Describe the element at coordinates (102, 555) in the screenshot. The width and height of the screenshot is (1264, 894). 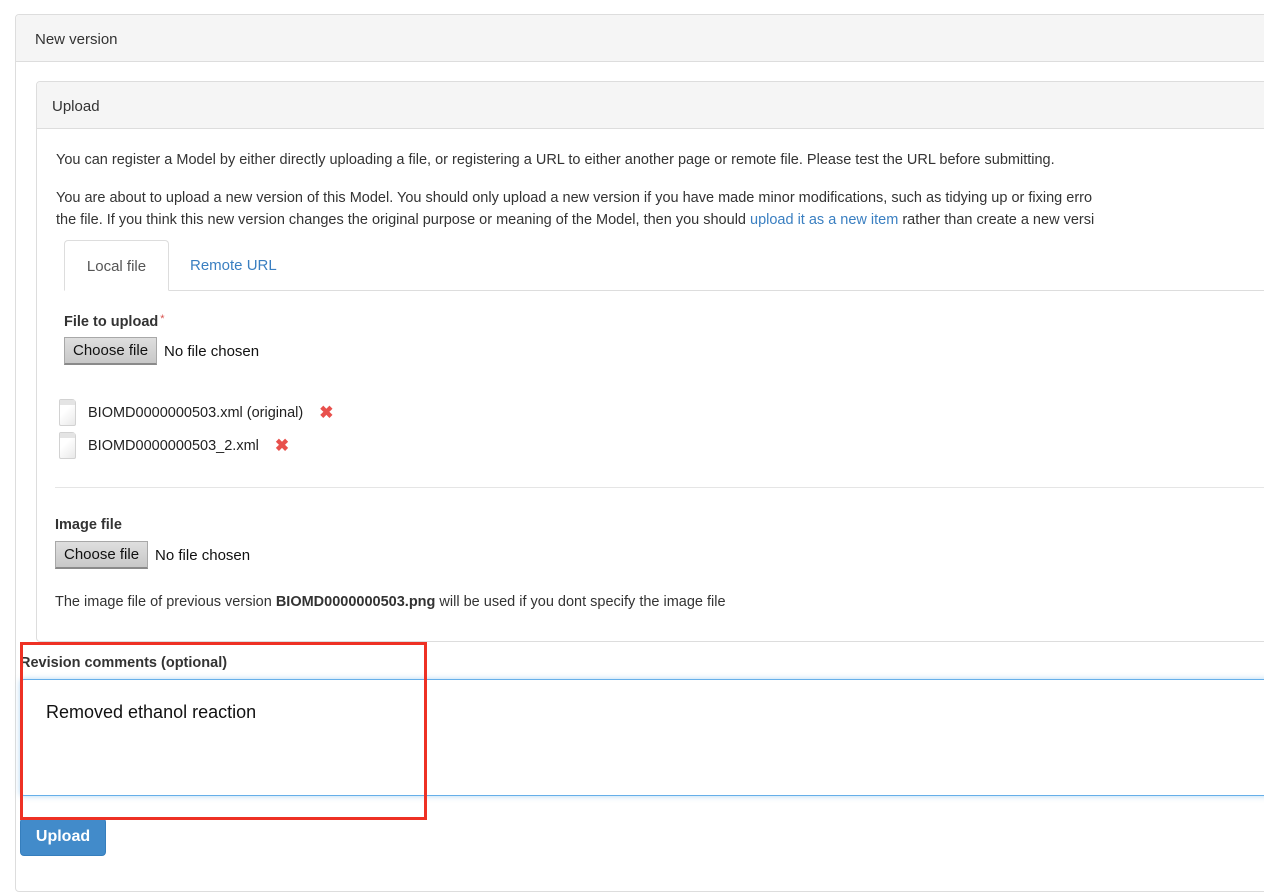
I see `choose-image-file-button: Choose file` at that location.